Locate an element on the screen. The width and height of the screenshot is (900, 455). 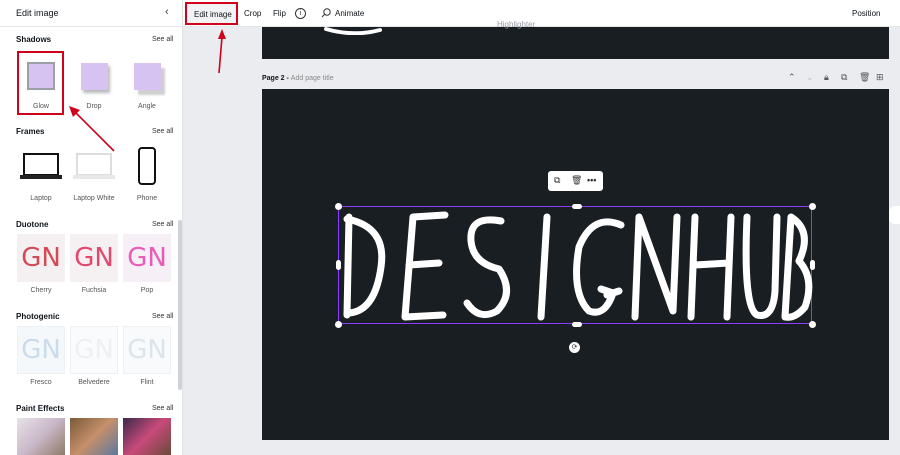
more-options-icon: ••• is located at coordinates (591, 180).